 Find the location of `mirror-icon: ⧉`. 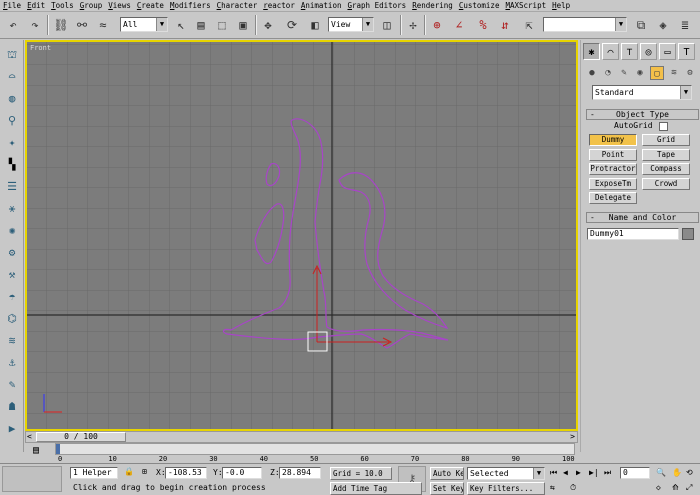

mirror-icon: ⧉ is located at coordinates (641, 25).